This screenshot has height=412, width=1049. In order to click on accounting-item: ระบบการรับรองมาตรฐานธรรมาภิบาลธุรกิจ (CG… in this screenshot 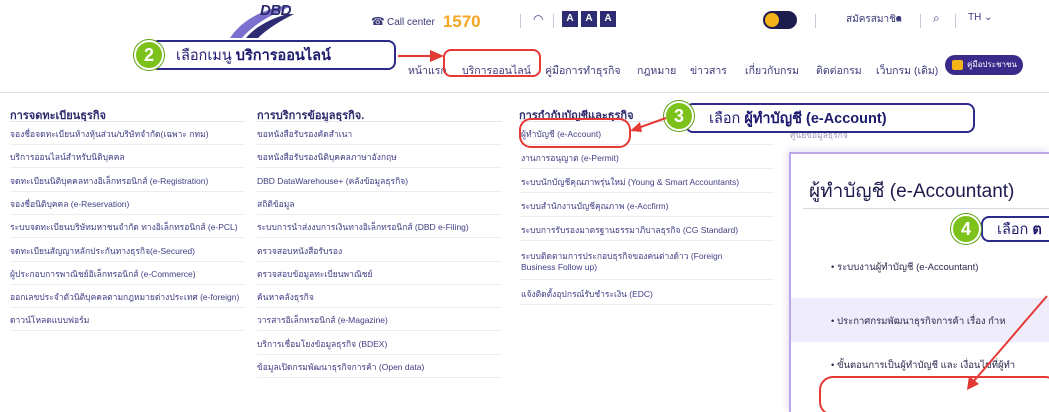, I will do `click(629, 230)`.